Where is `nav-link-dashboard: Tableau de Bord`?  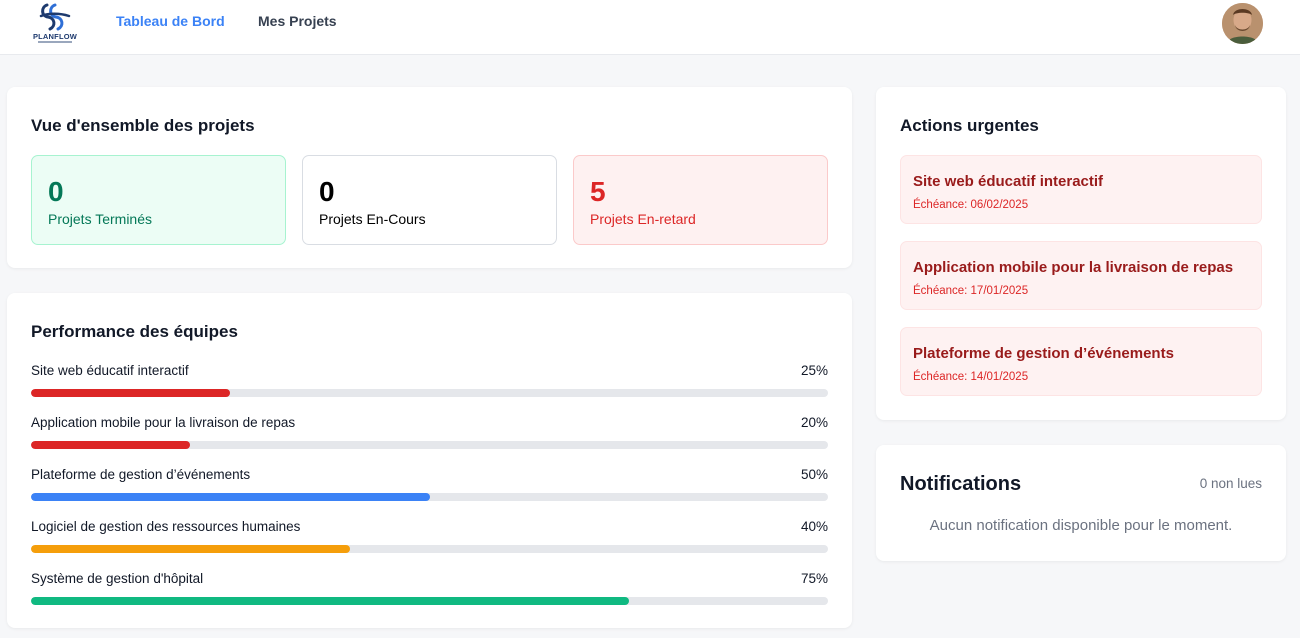 nav-link-dashboard: Tableau de Bord is located at coordinates (170, 21).